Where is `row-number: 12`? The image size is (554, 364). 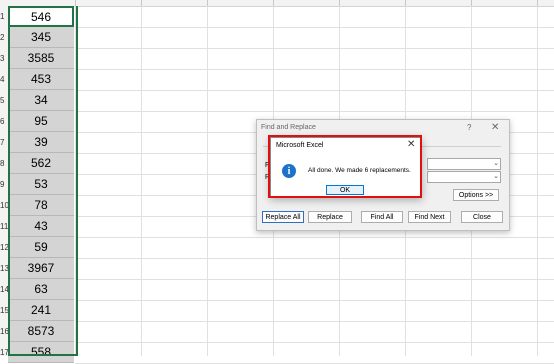
row-number: 12 is located at coordinates (4, 248).